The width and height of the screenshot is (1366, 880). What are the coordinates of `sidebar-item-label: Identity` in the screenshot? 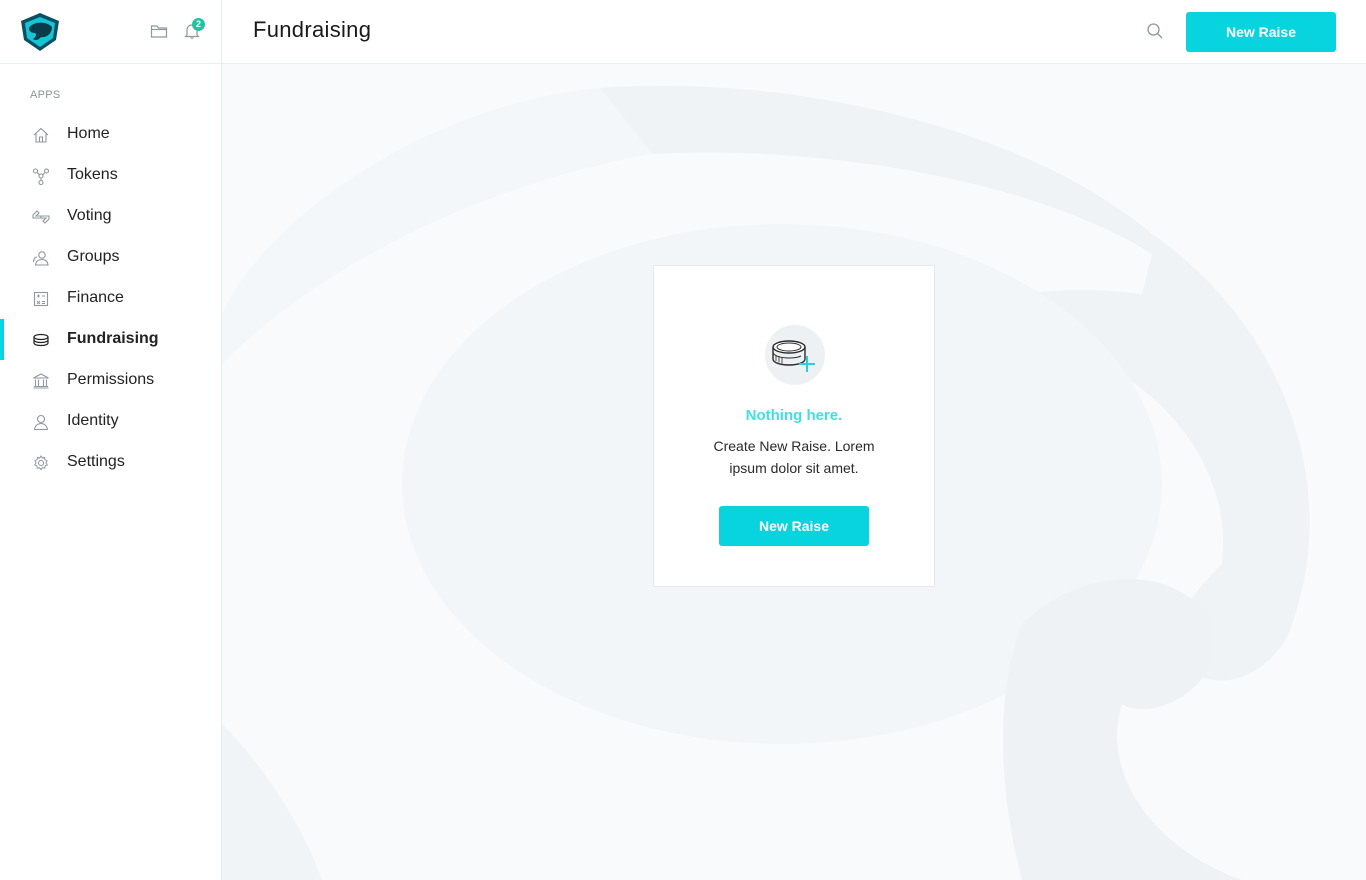 It's located at (93, 420).